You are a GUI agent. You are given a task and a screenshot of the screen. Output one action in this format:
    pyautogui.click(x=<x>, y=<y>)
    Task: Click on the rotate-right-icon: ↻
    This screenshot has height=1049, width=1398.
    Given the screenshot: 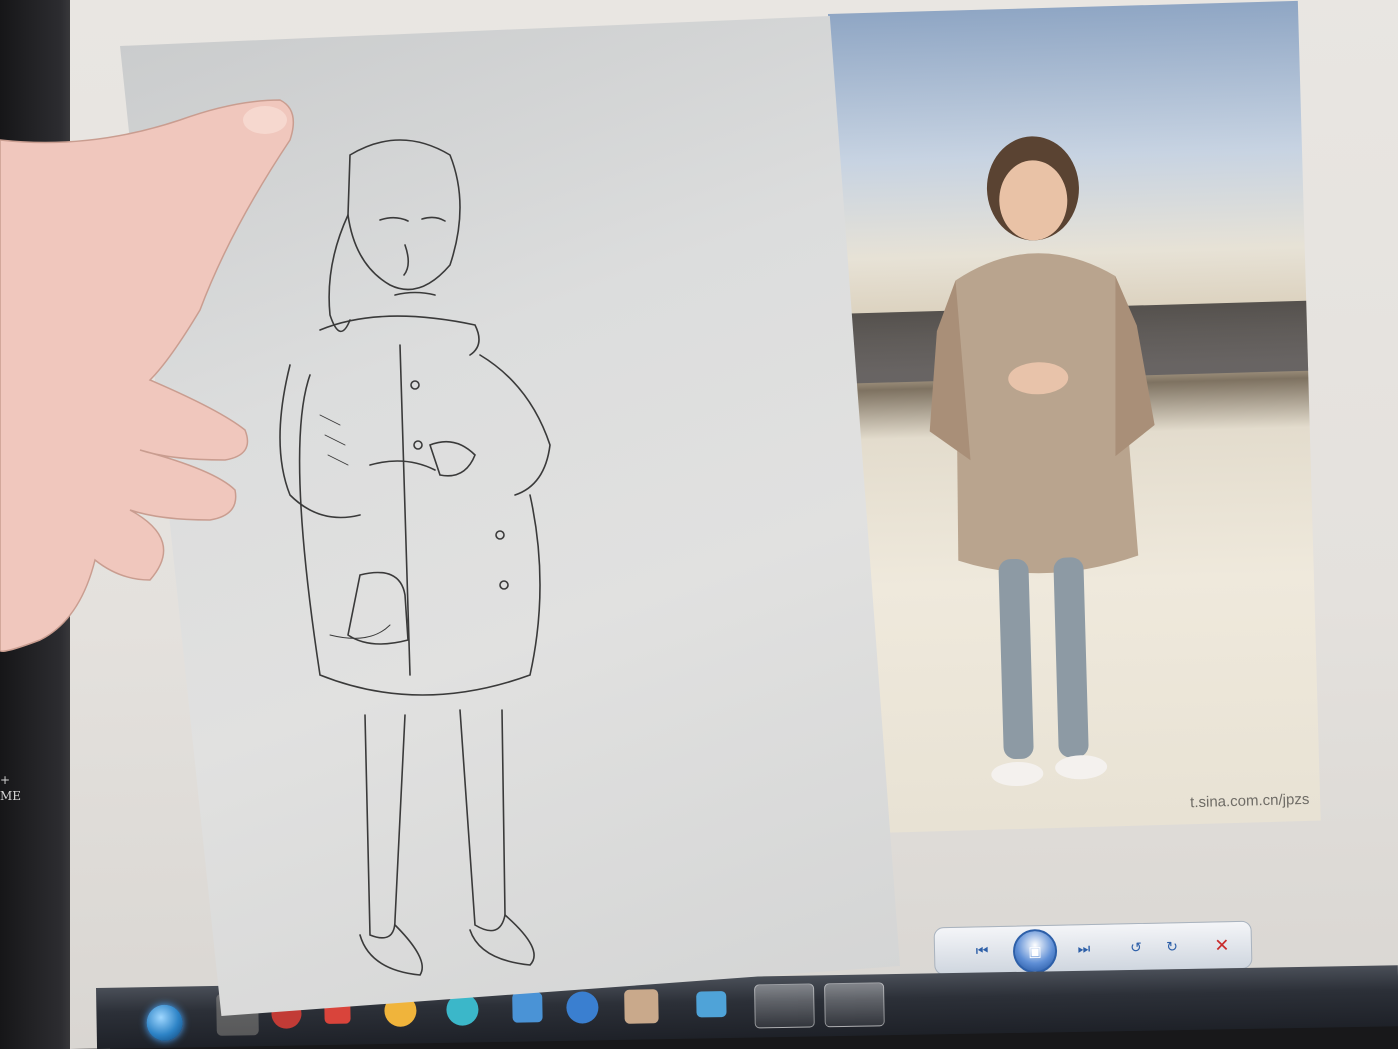 What is the action you would take?
    pyautogui.click(x=1172, y=946)
    